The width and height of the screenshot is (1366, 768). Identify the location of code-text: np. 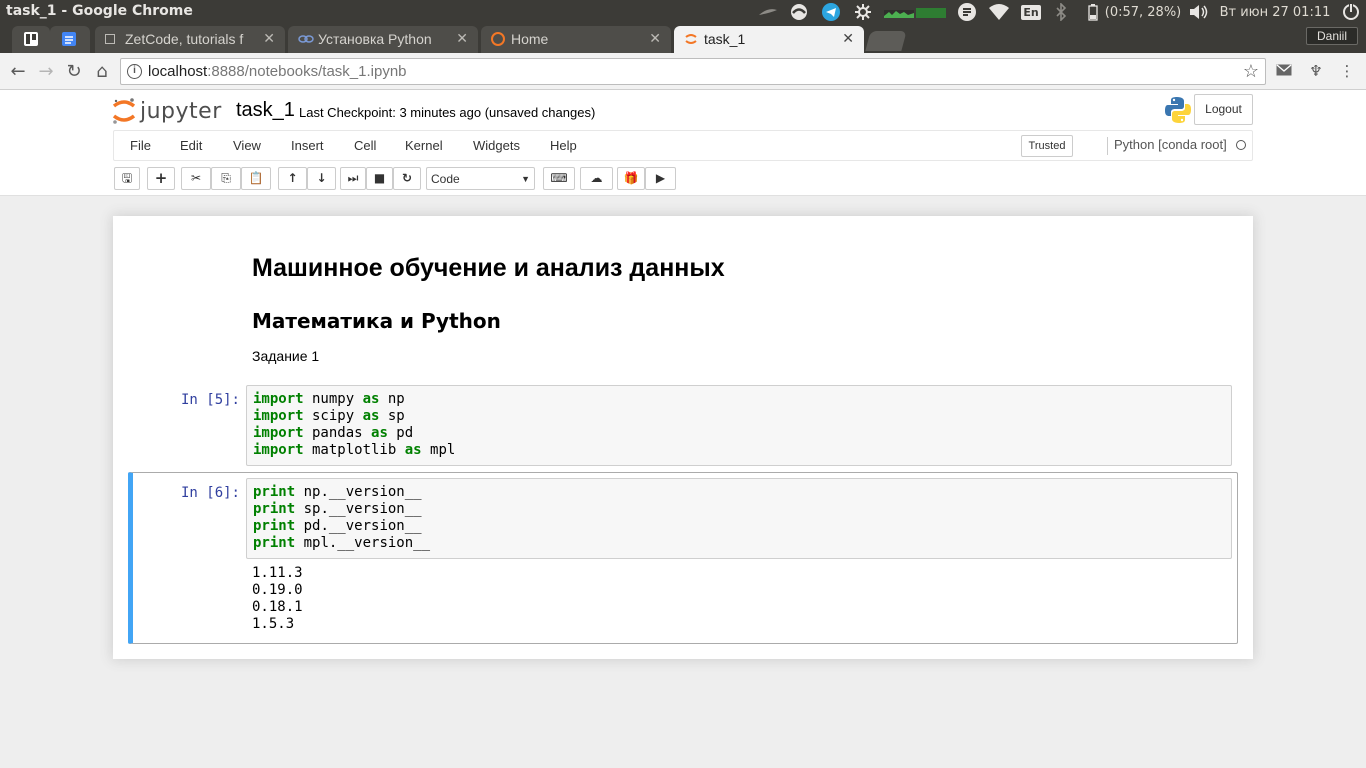
(392, 399).